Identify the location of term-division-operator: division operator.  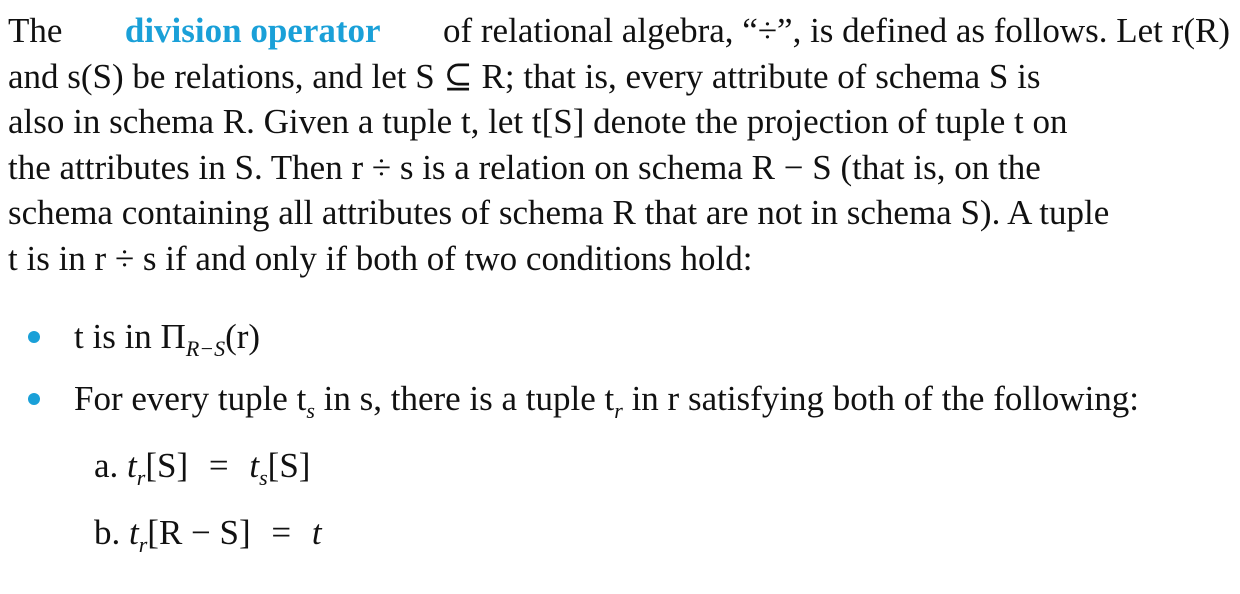
(252, 30).